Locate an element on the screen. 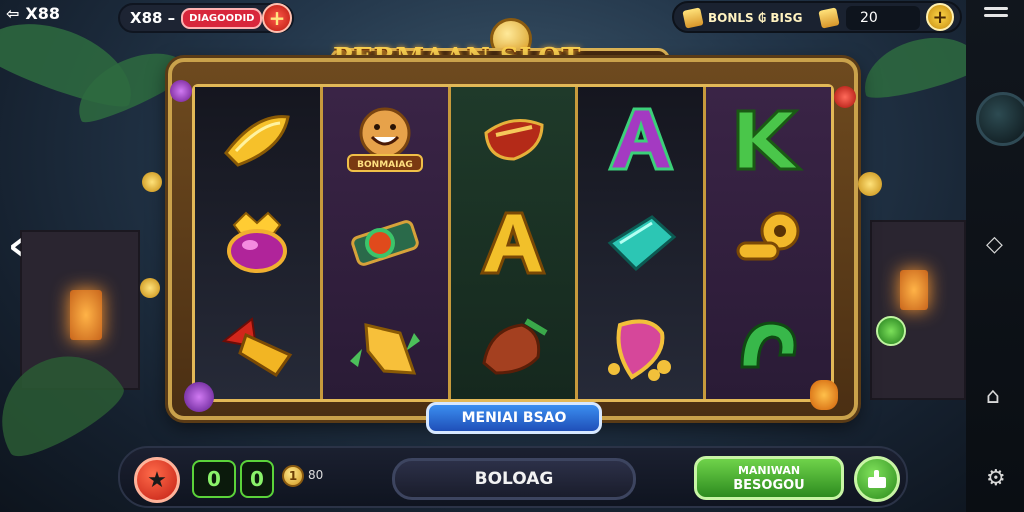 This screenshot has width=1024, height=512. spin-button: MANIWAN BESOGOU is located at coordinates (769, 478).